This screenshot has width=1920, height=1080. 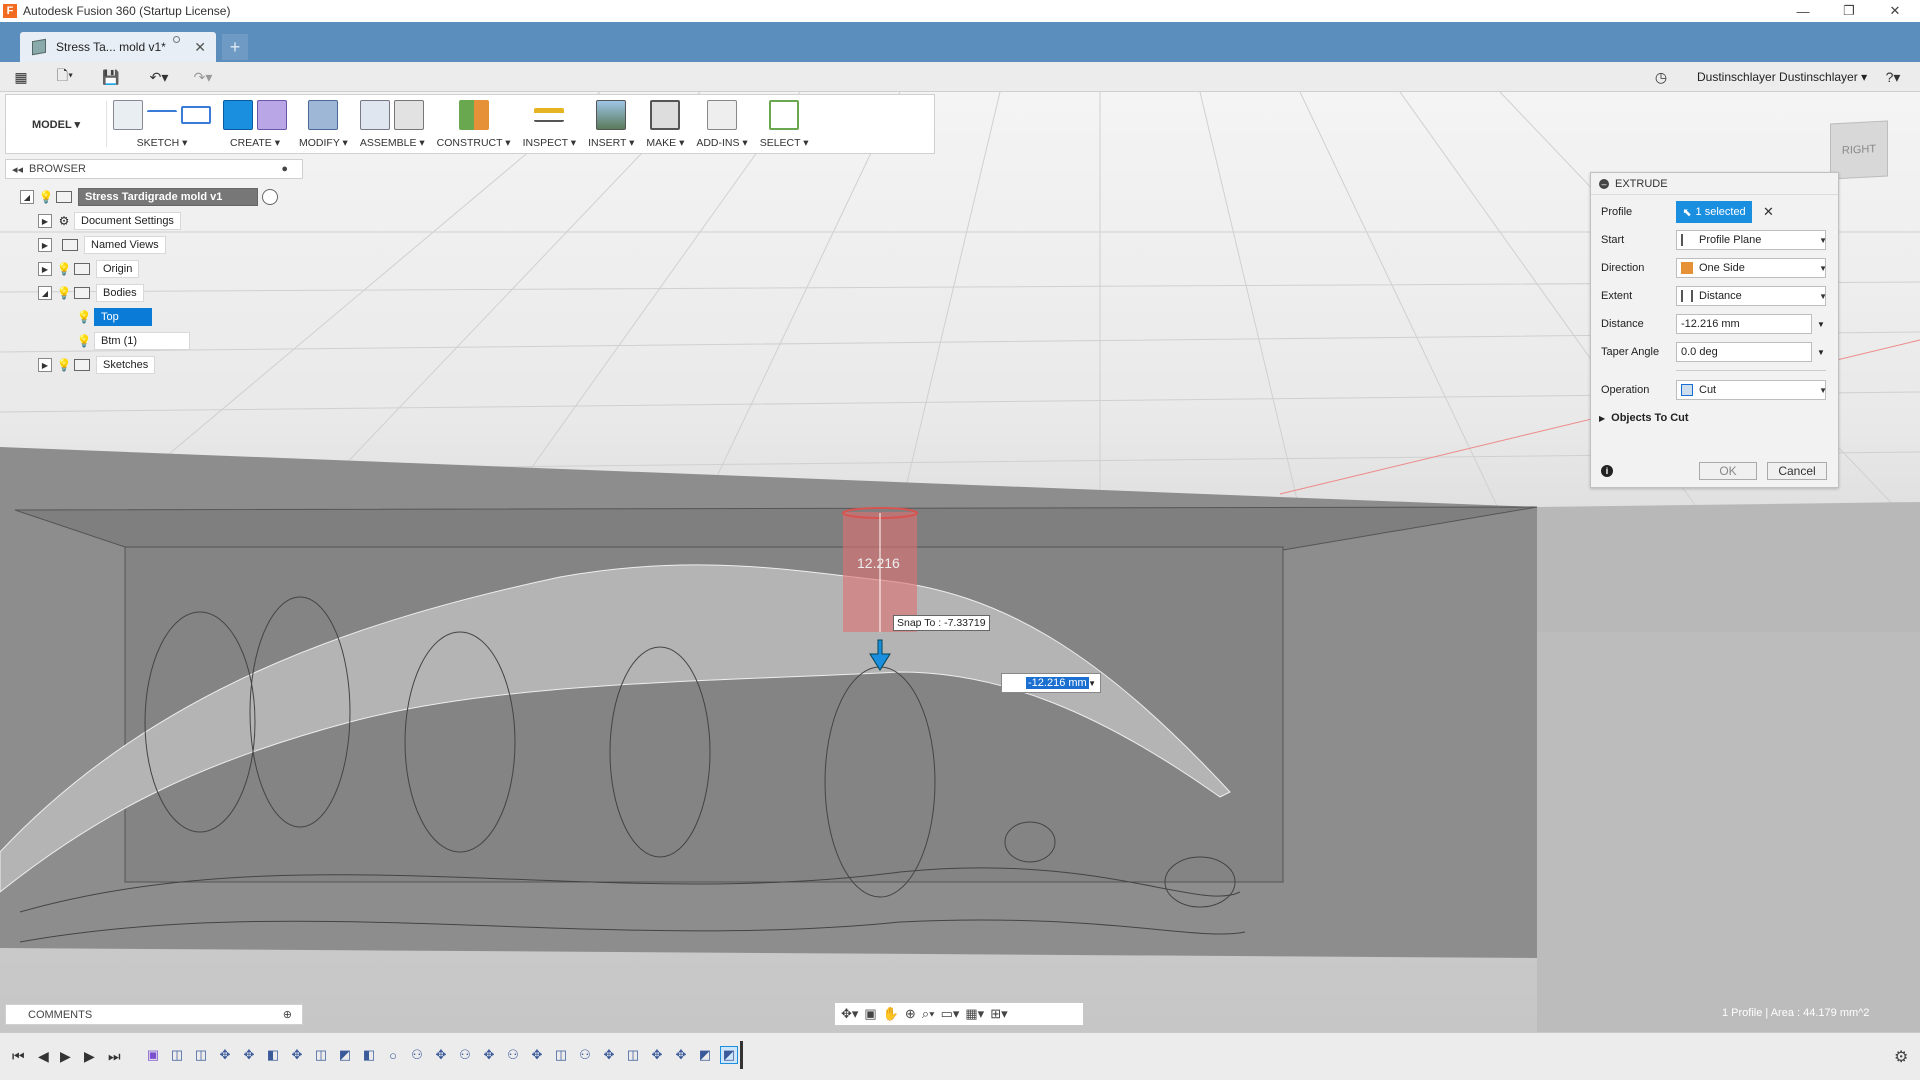 I want to click on construct-group: CONSTRUCT ▾, so click(x=474, y=124).